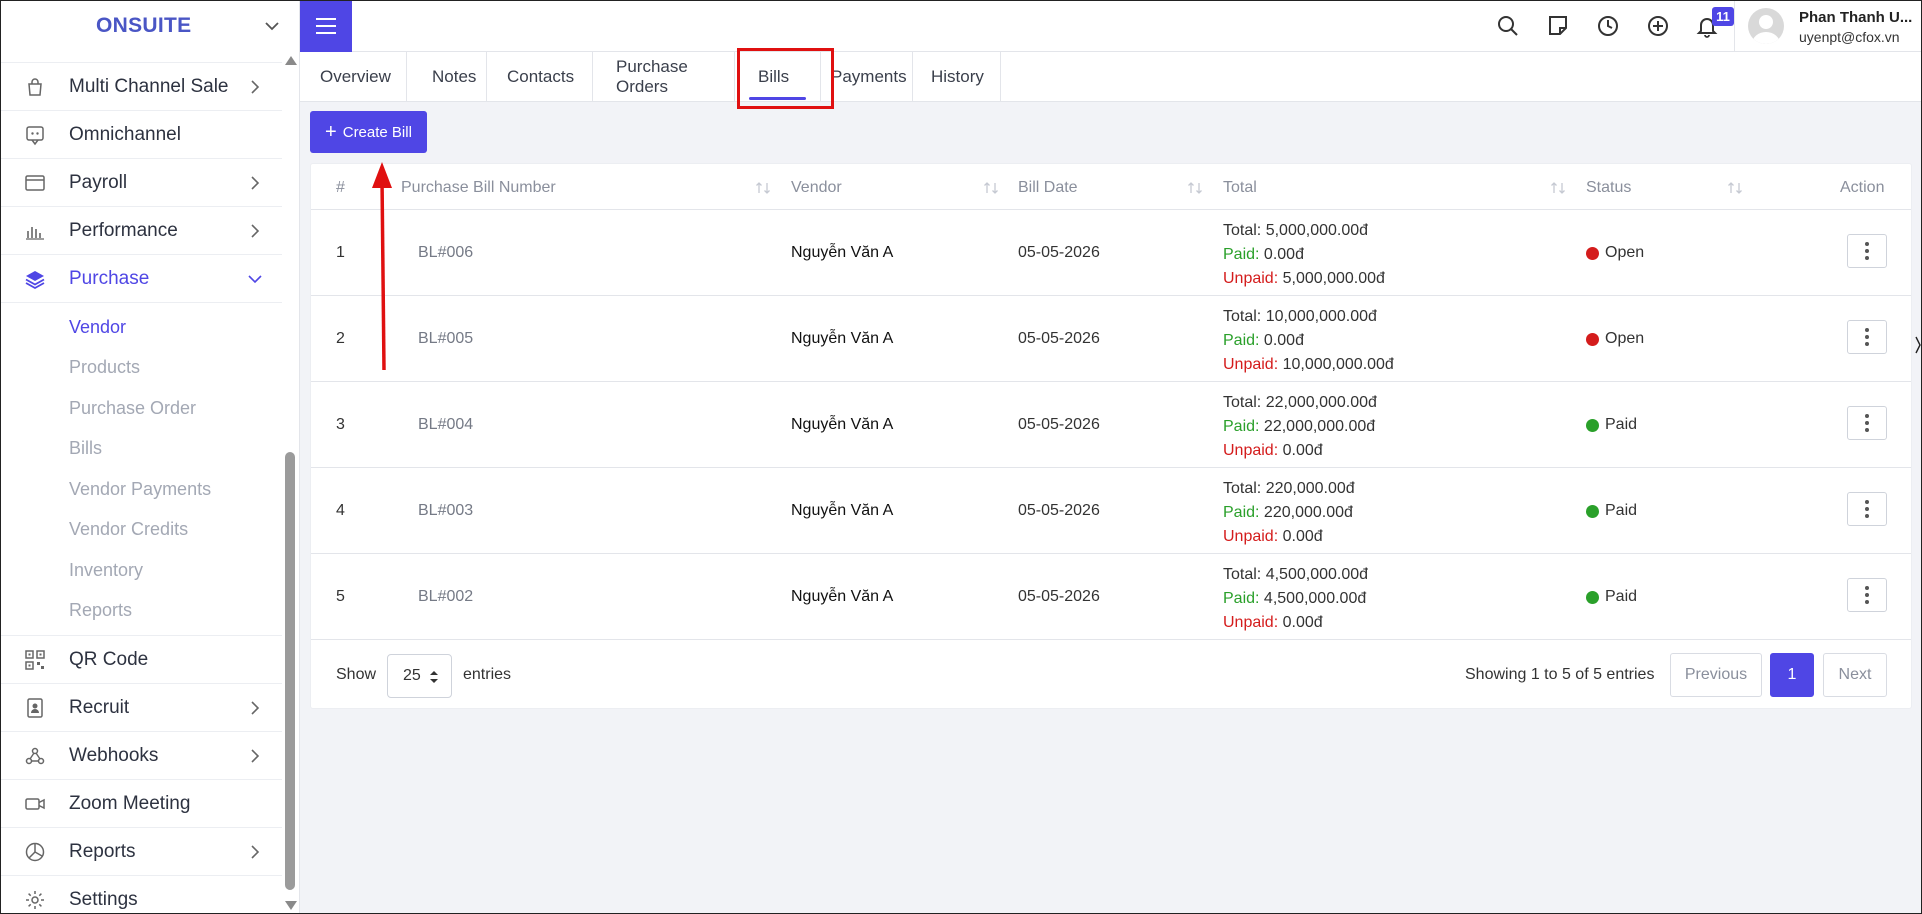 This screenshot has height=914, width=1922. I want to click on next-page-button: Next, so click(1855, 675).